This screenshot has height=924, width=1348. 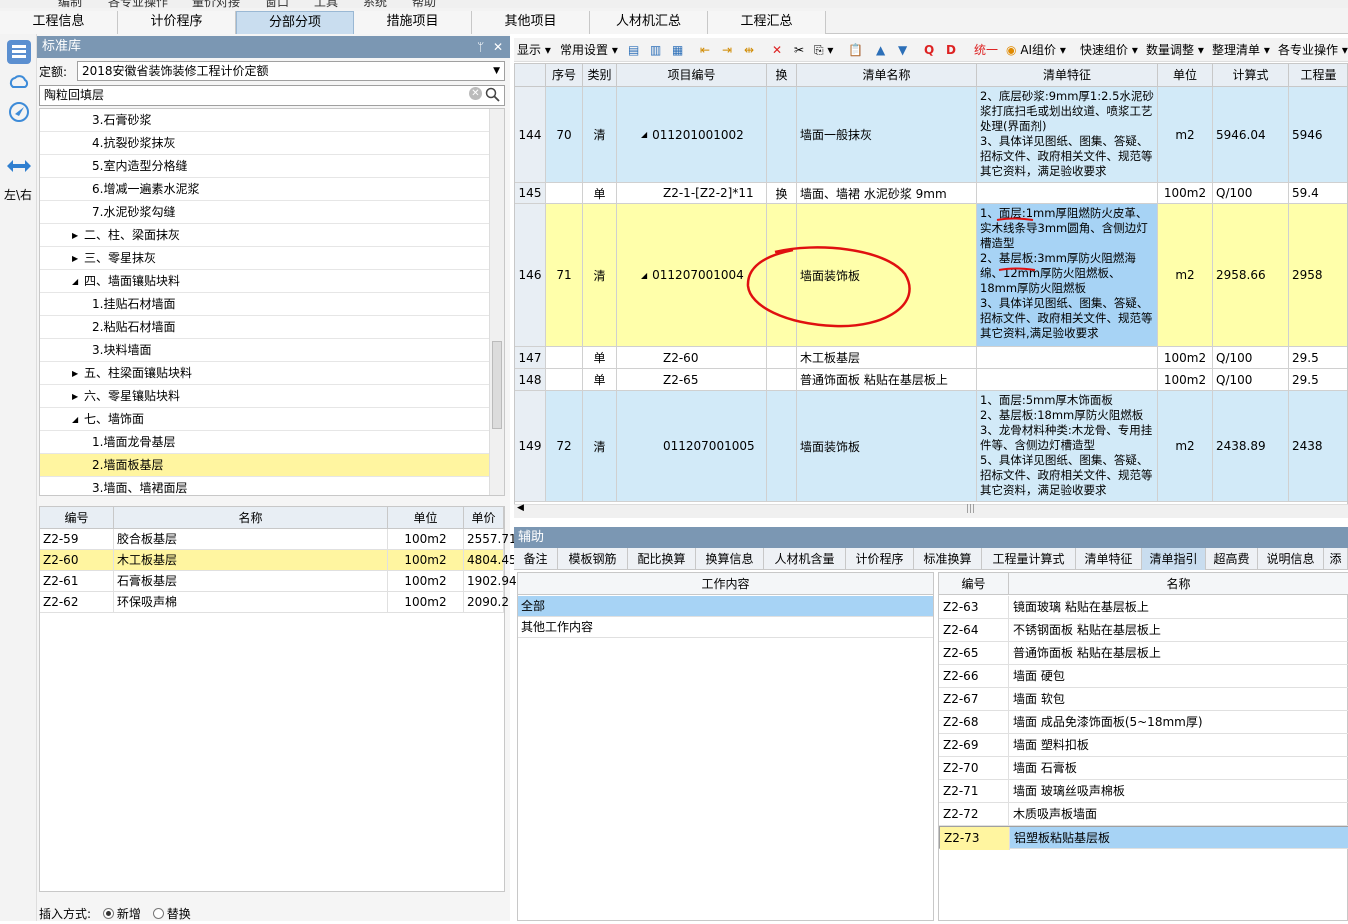 What do you see at coordinates (1336, 559) in the screenshot?
I see `aux-tab: 添` at bounding box center [1336, 559].